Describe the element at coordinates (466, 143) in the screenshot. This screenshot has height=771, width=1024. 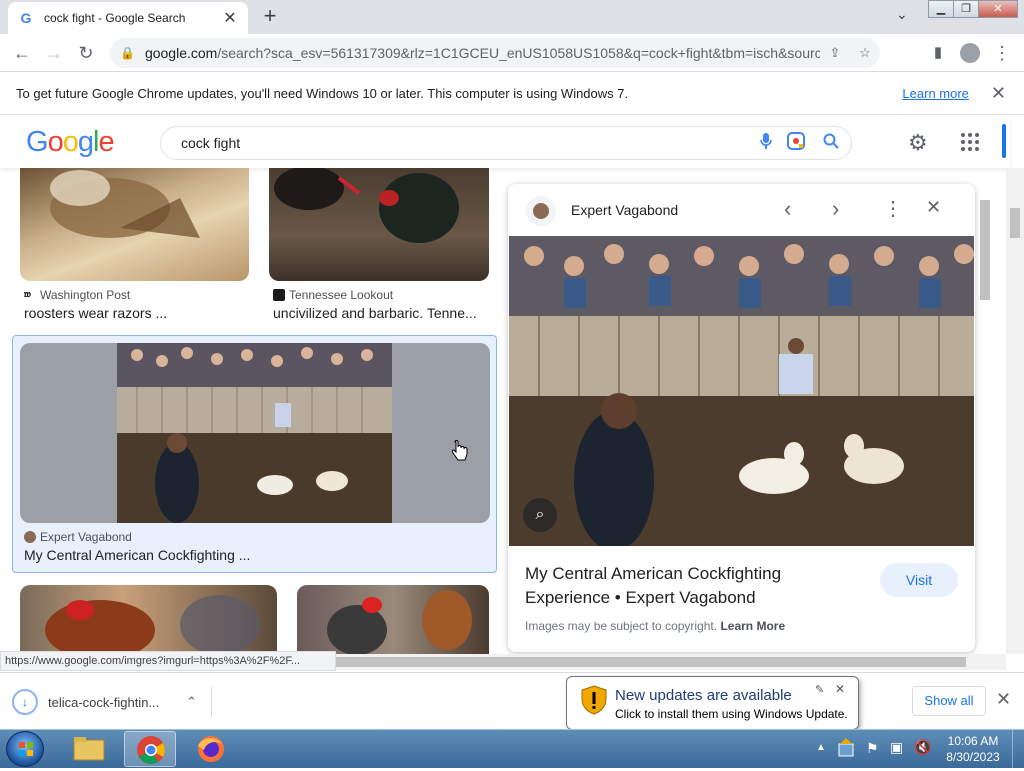
I see `search-input: cock fight` at that location.